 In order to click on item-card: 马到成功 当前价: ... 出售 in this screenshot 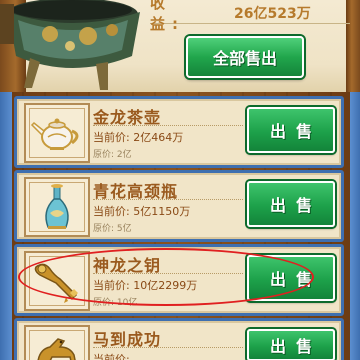, I will do `click(179, 339)`.